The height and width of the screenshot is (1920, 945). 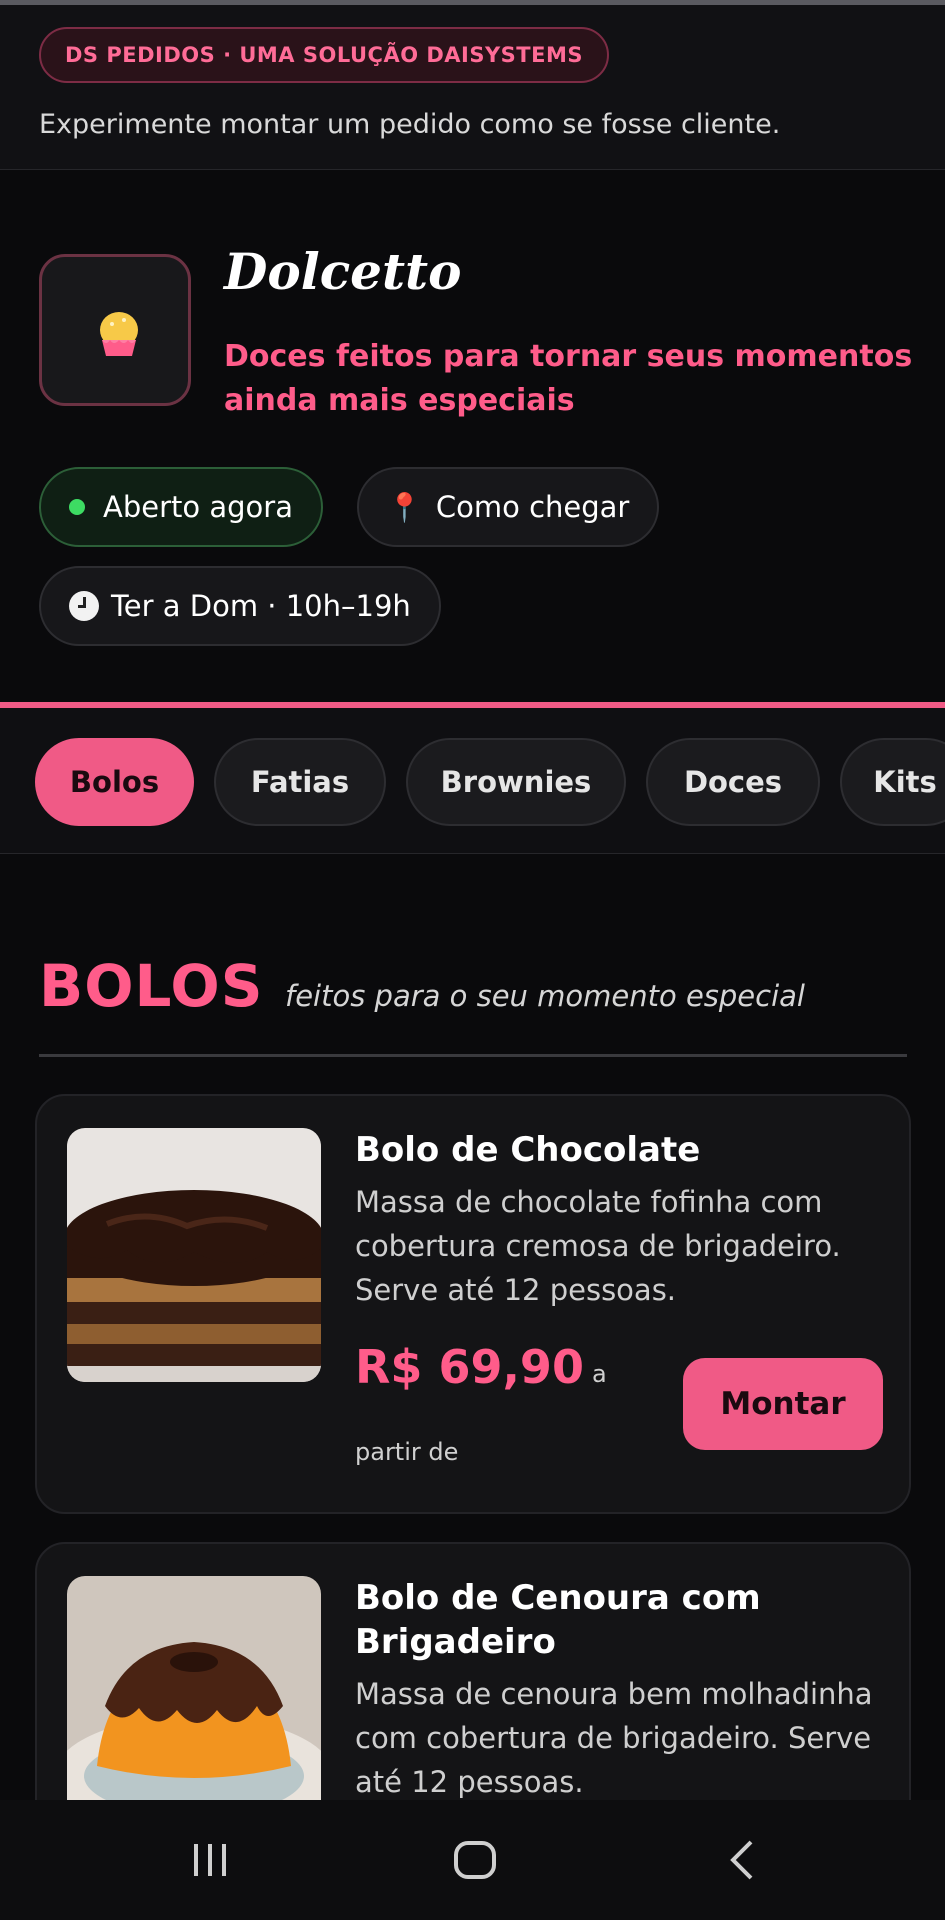 What do you see at coordinates (300, 782) in the screenshot?
I see `tab-fatias: Fatias` at bounding box center [300, 782].